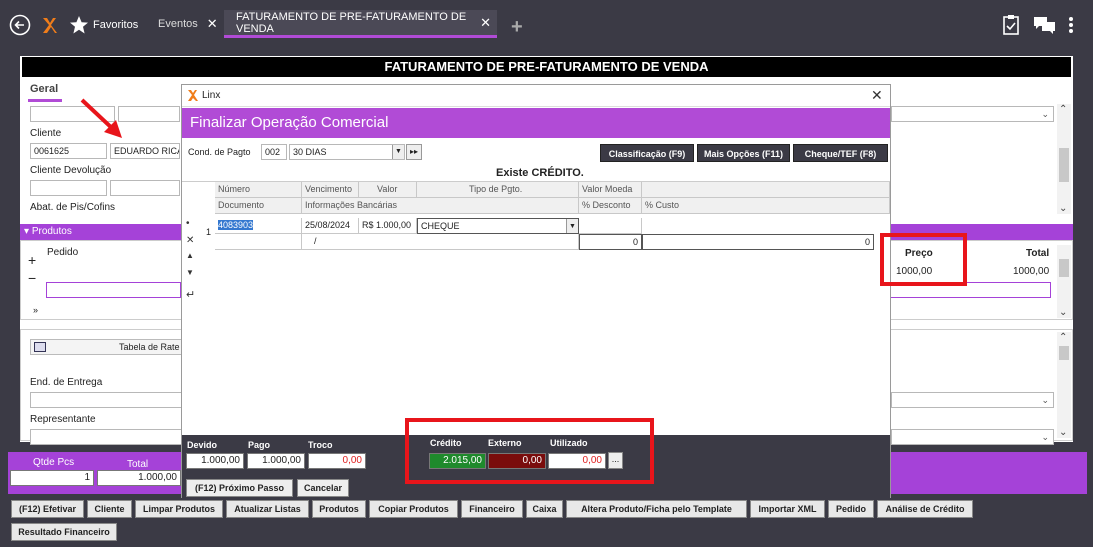 The image size is (1093, 547). I want to click on row-valor: R$ 1.000,00, so click(388, 226).